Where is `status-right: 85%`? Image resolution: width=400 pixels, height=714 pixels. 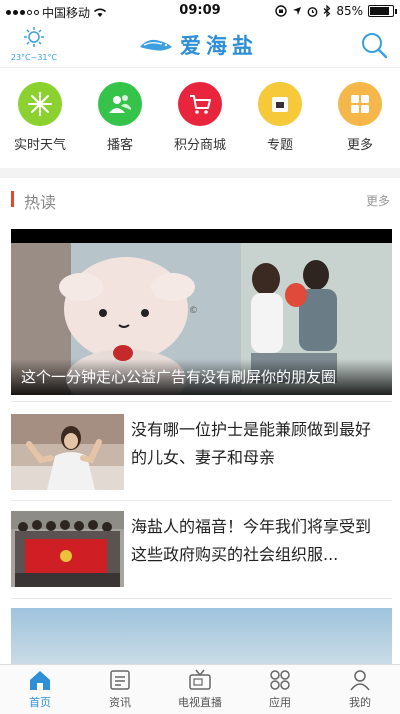
status-right: 85% is located at coordinates (336, 11).